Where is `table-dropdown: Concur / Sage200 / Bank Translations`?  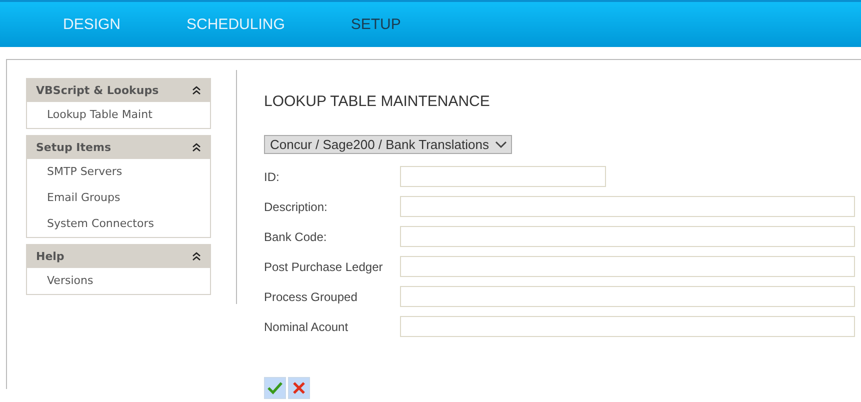 table-dropdown: Concur / Sage200 / Bank Translations is located at coordinates (388, 144).